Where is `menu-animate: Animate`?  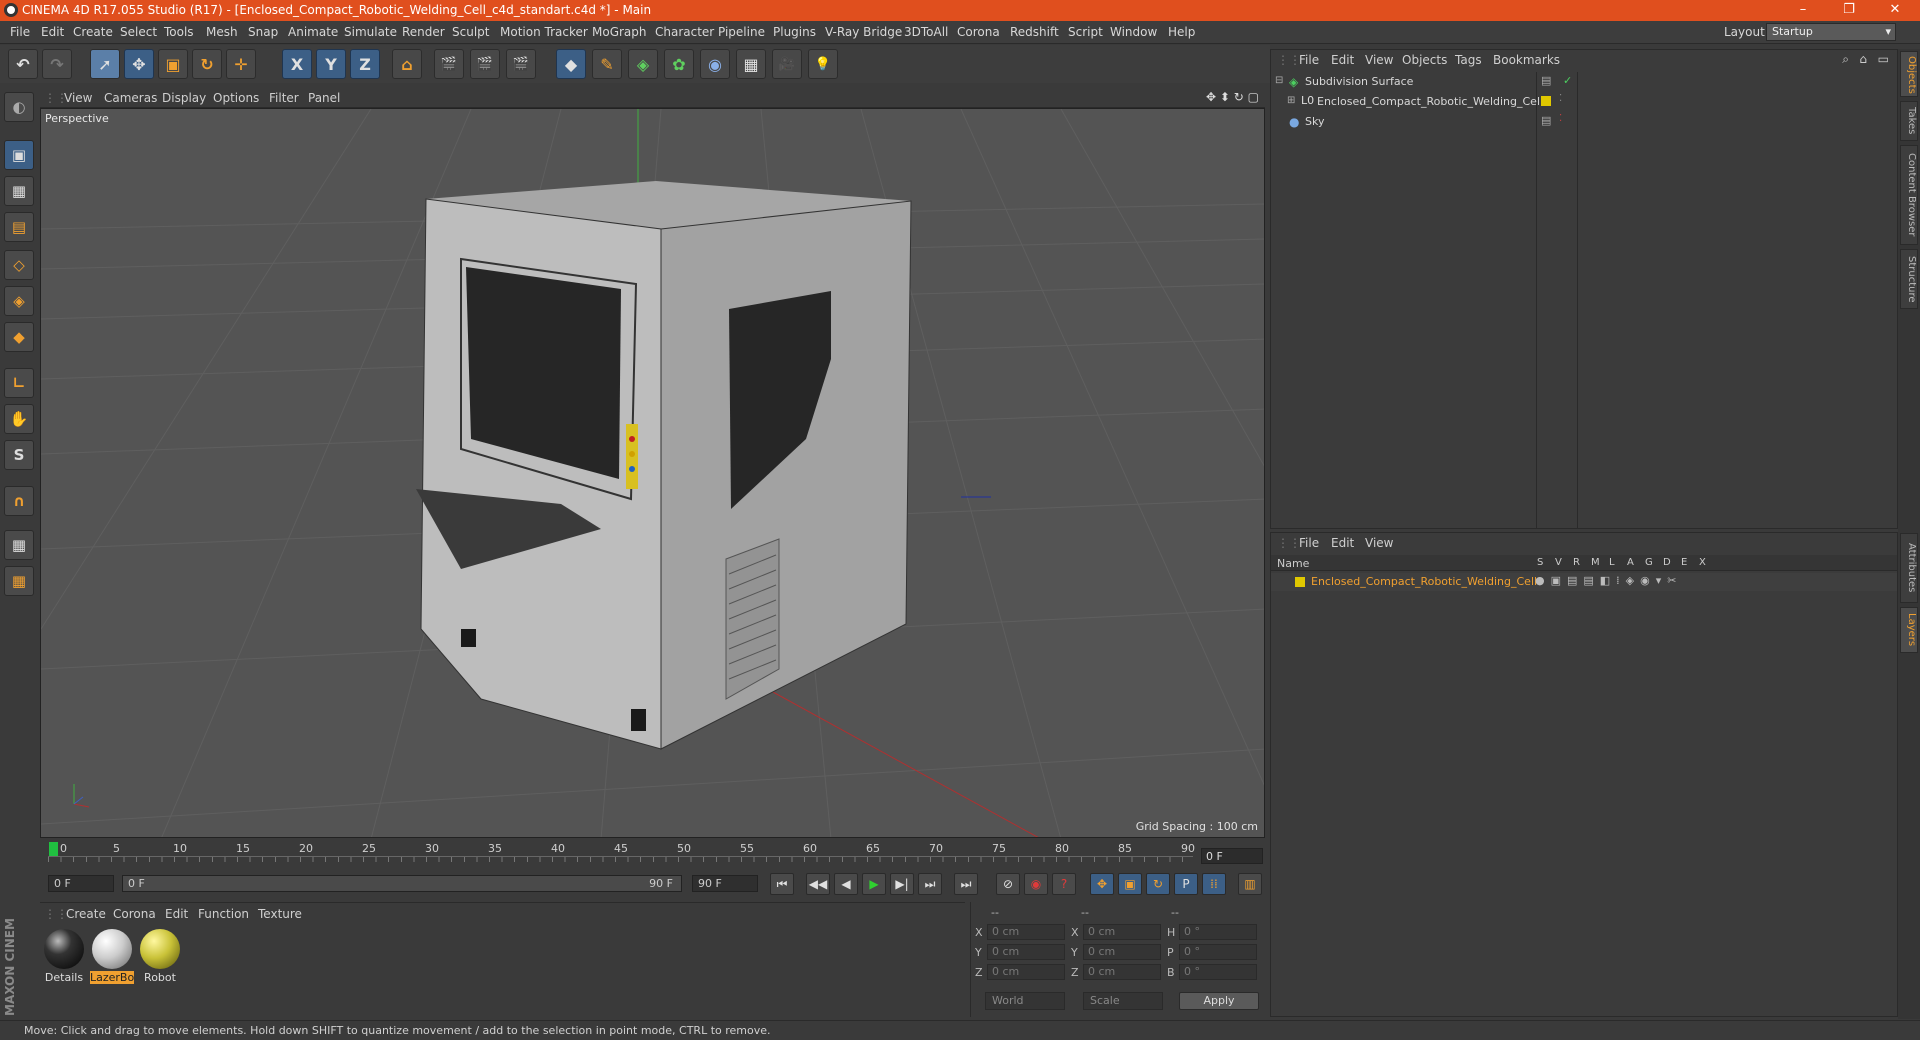
menu-animate: Animate is located at coordinates (313, 32).